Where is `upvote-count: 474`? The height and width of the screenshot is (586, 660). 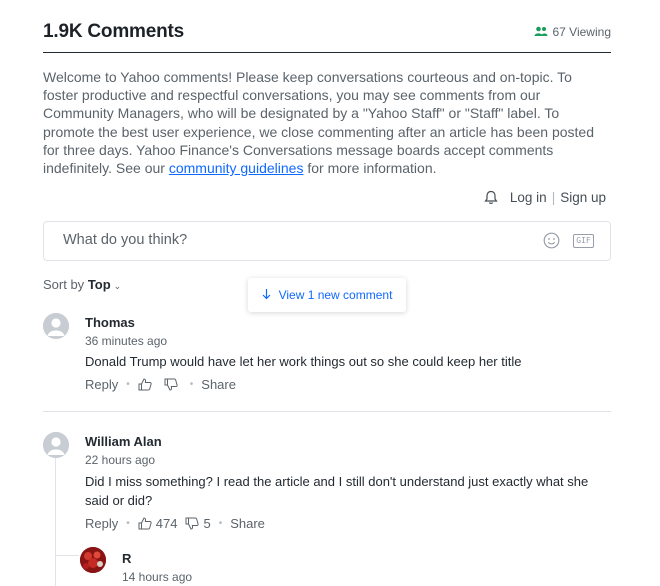 upvote-count: 474 is located at coordinates (166, 523).